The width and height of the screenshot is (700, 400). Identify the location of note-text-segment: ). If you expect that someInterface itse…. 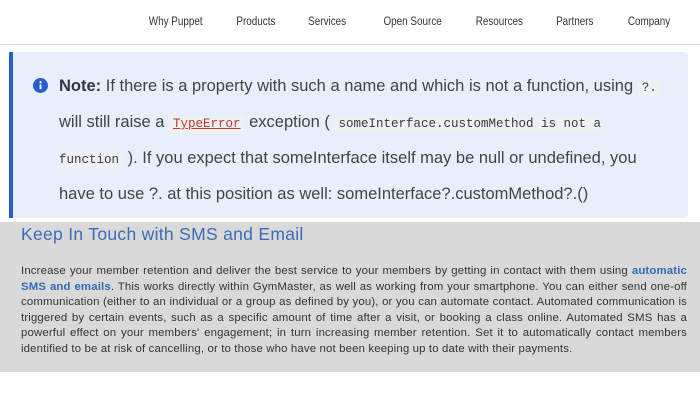
(348, 176).